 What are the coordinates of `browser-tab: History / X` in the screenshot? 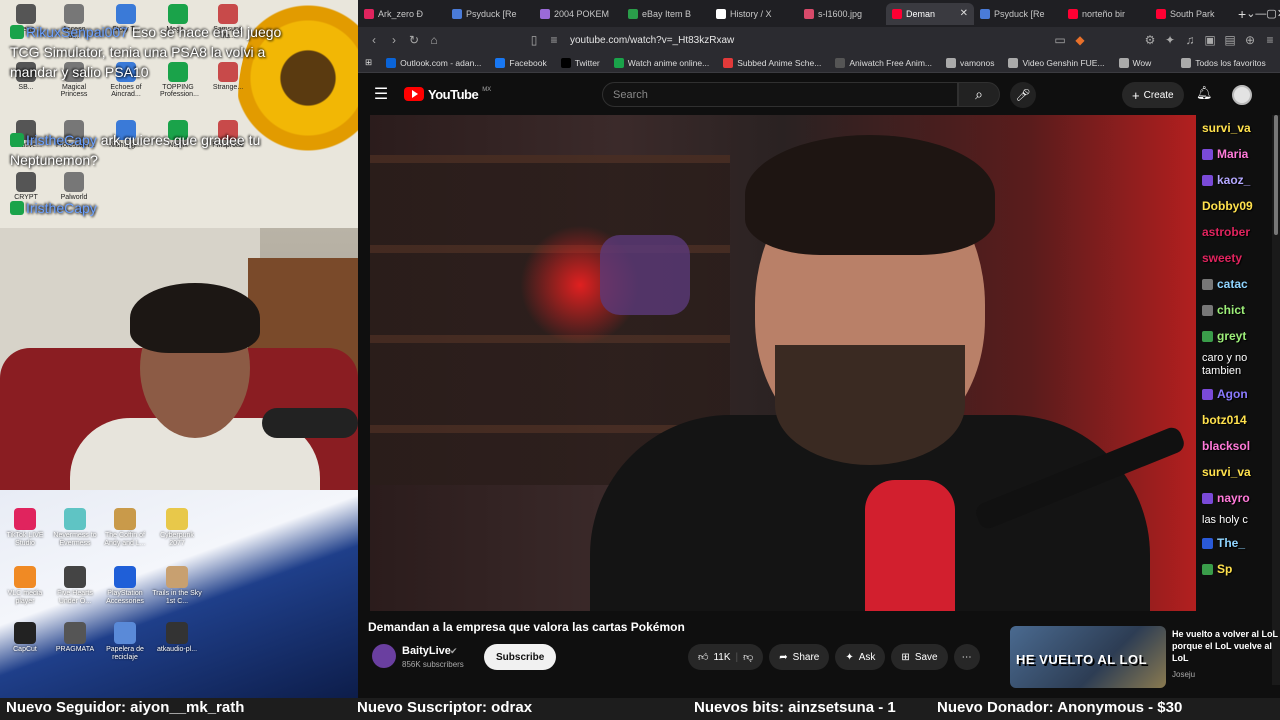 It's located at (754, 14).